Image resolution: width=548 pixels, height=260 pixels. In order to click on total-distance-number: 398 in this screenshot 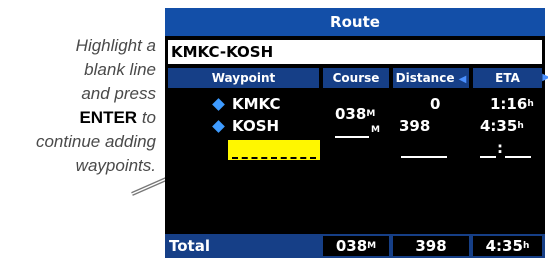, I will do `click(431, 246)`.